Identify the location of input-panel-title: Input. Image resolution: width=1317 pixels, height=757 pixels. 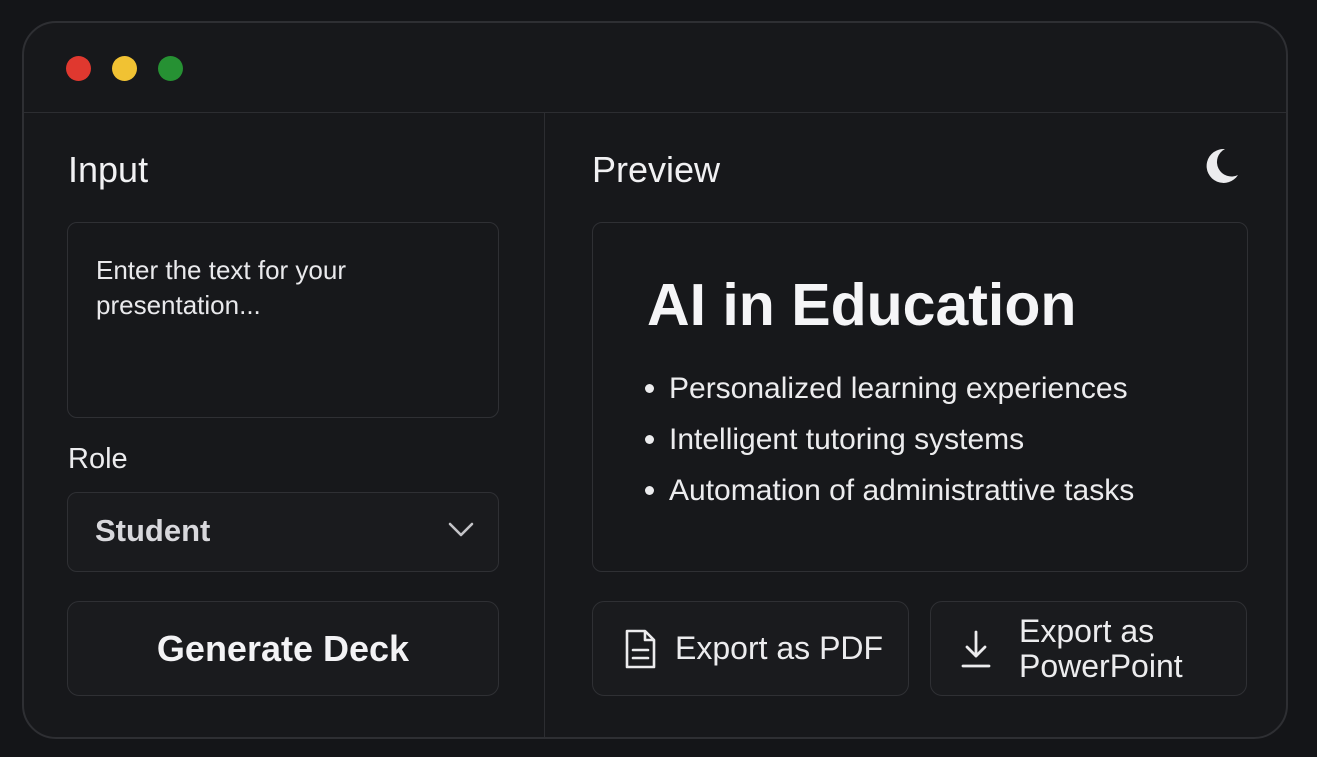
(108, 169).